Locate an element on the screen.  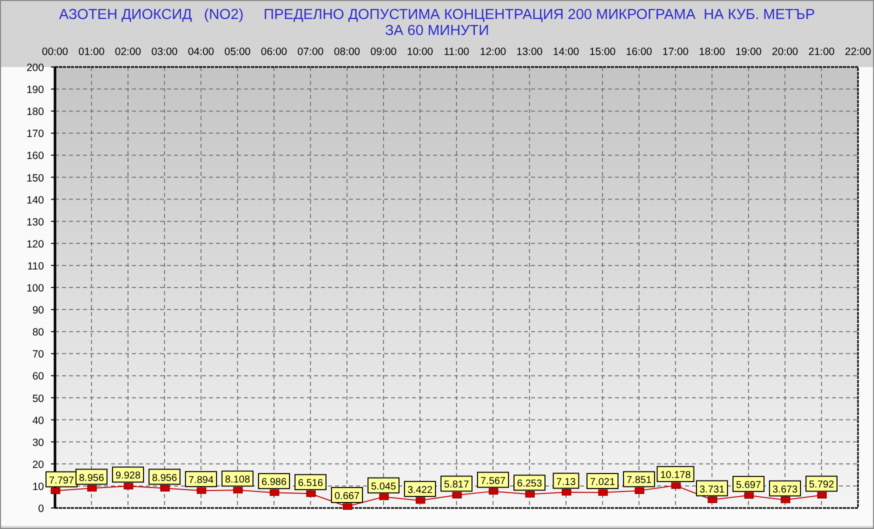
data-label: 6.253 is located at coordinates (529, 484).